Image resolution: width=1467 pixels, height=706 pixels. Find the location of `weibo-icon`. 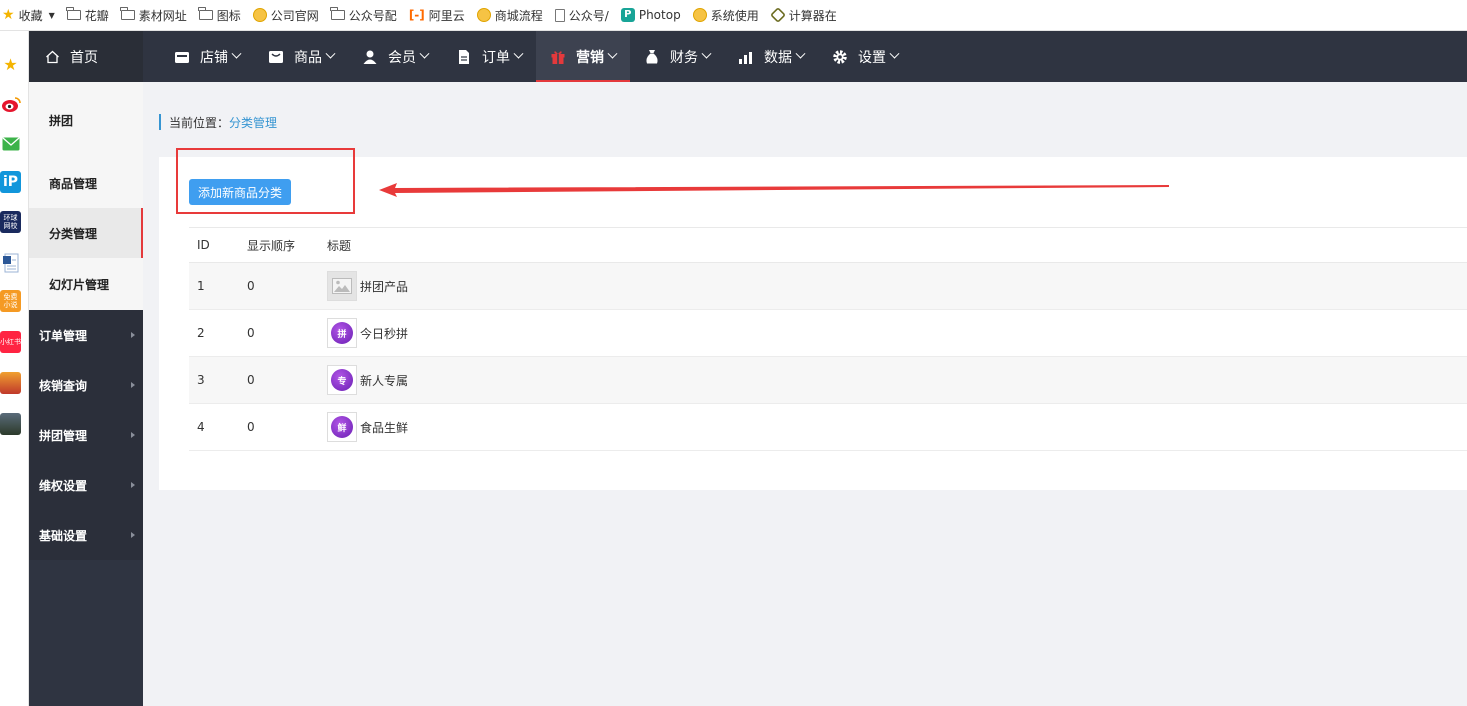

weibo-icon is located at coordinates (10, 104).